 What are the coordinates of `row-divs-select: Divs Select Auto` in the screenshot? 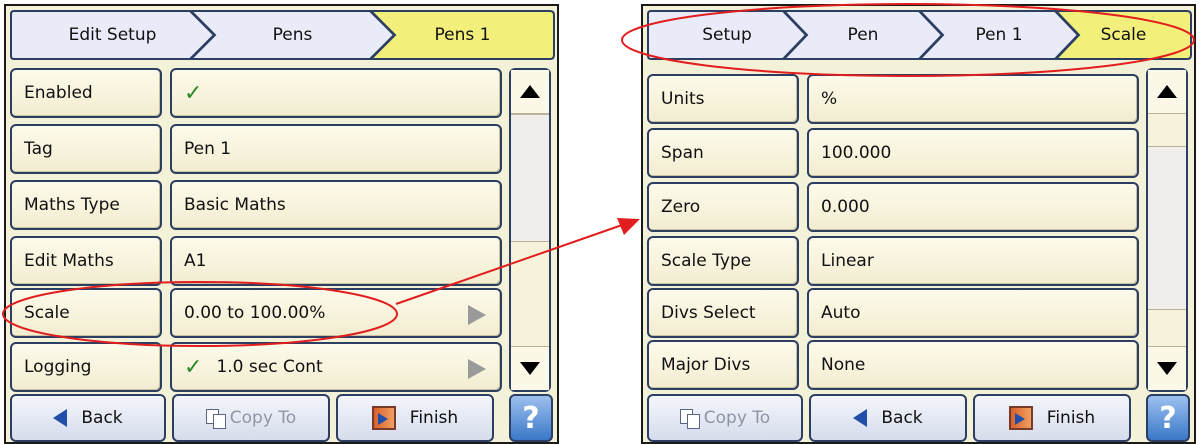 It's located at (894, 313).